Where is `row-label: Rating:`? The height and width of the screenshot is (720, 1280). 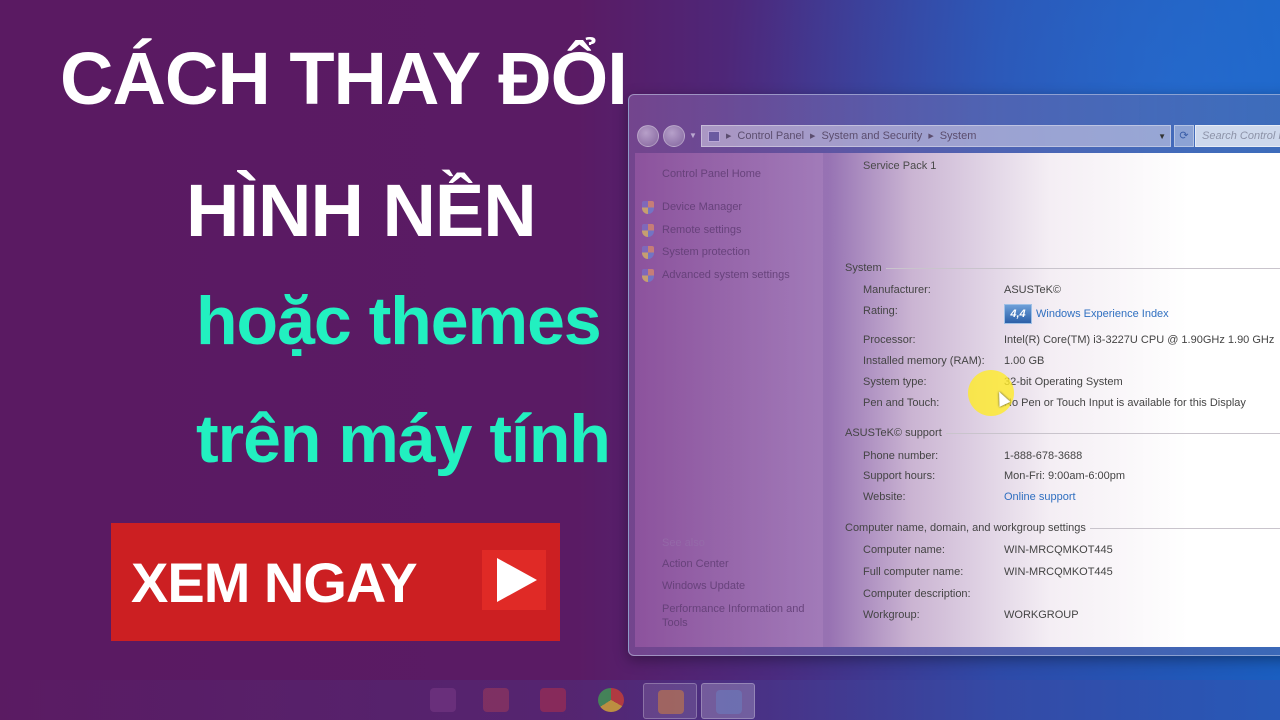
row-label: Rating: is located at coordinates (880, 311).